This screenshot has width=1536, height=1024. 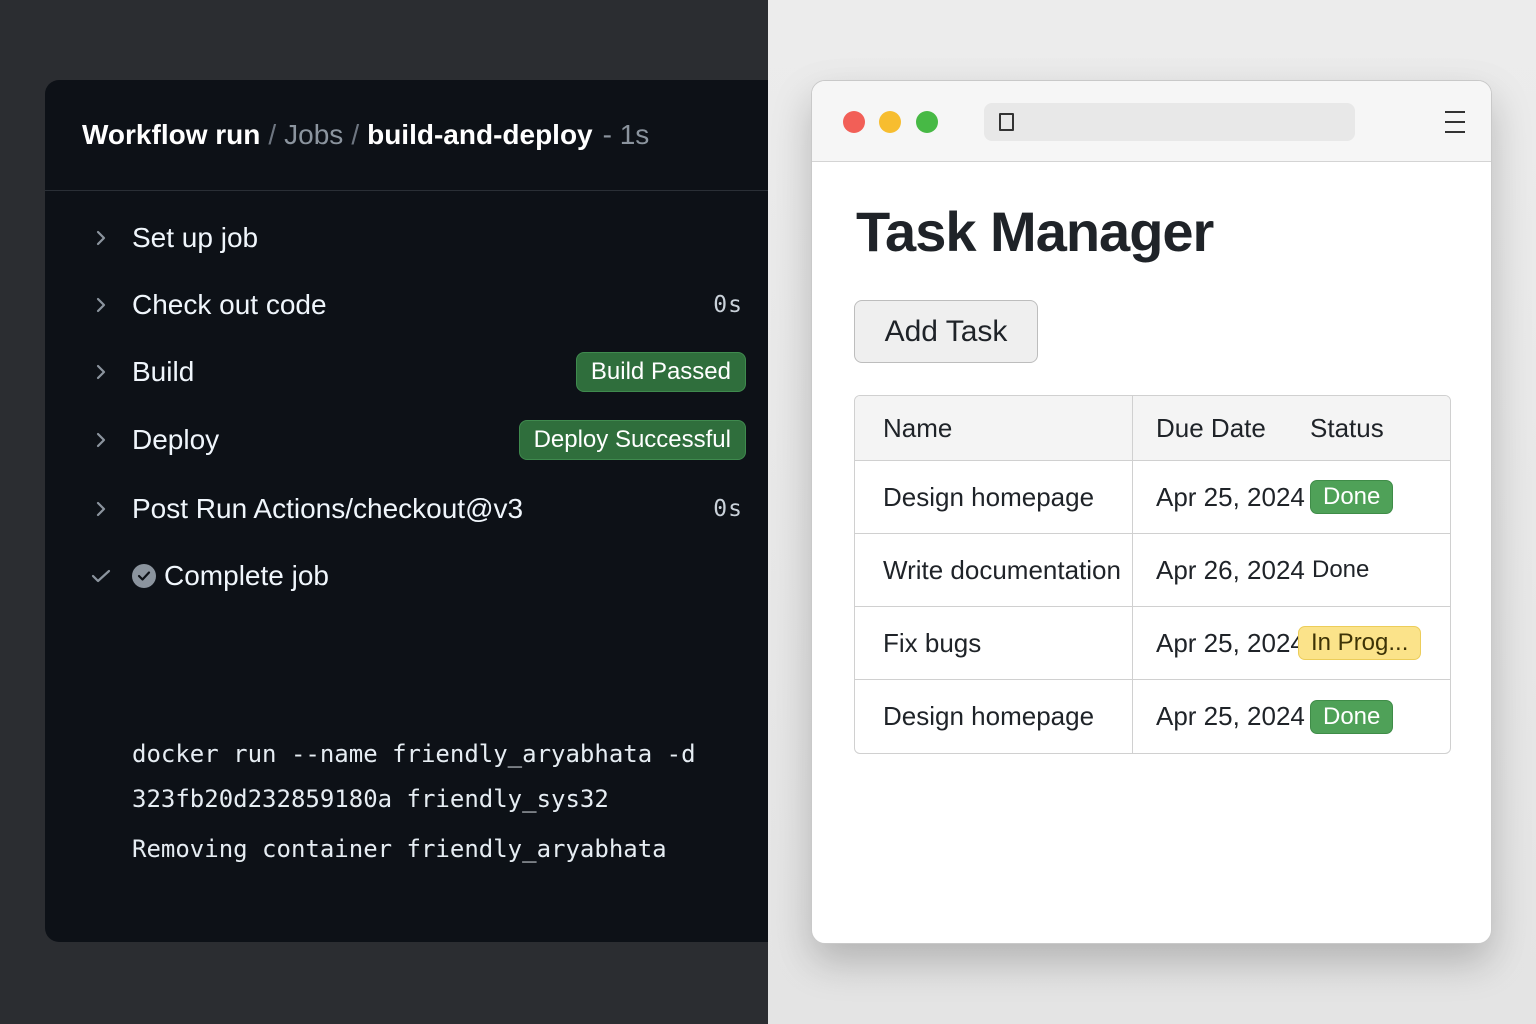 What do you see at coordinates (1455, 122) in the screenshot?
I see `hamburger-menu-icon` at bounding box center [1455, 122].